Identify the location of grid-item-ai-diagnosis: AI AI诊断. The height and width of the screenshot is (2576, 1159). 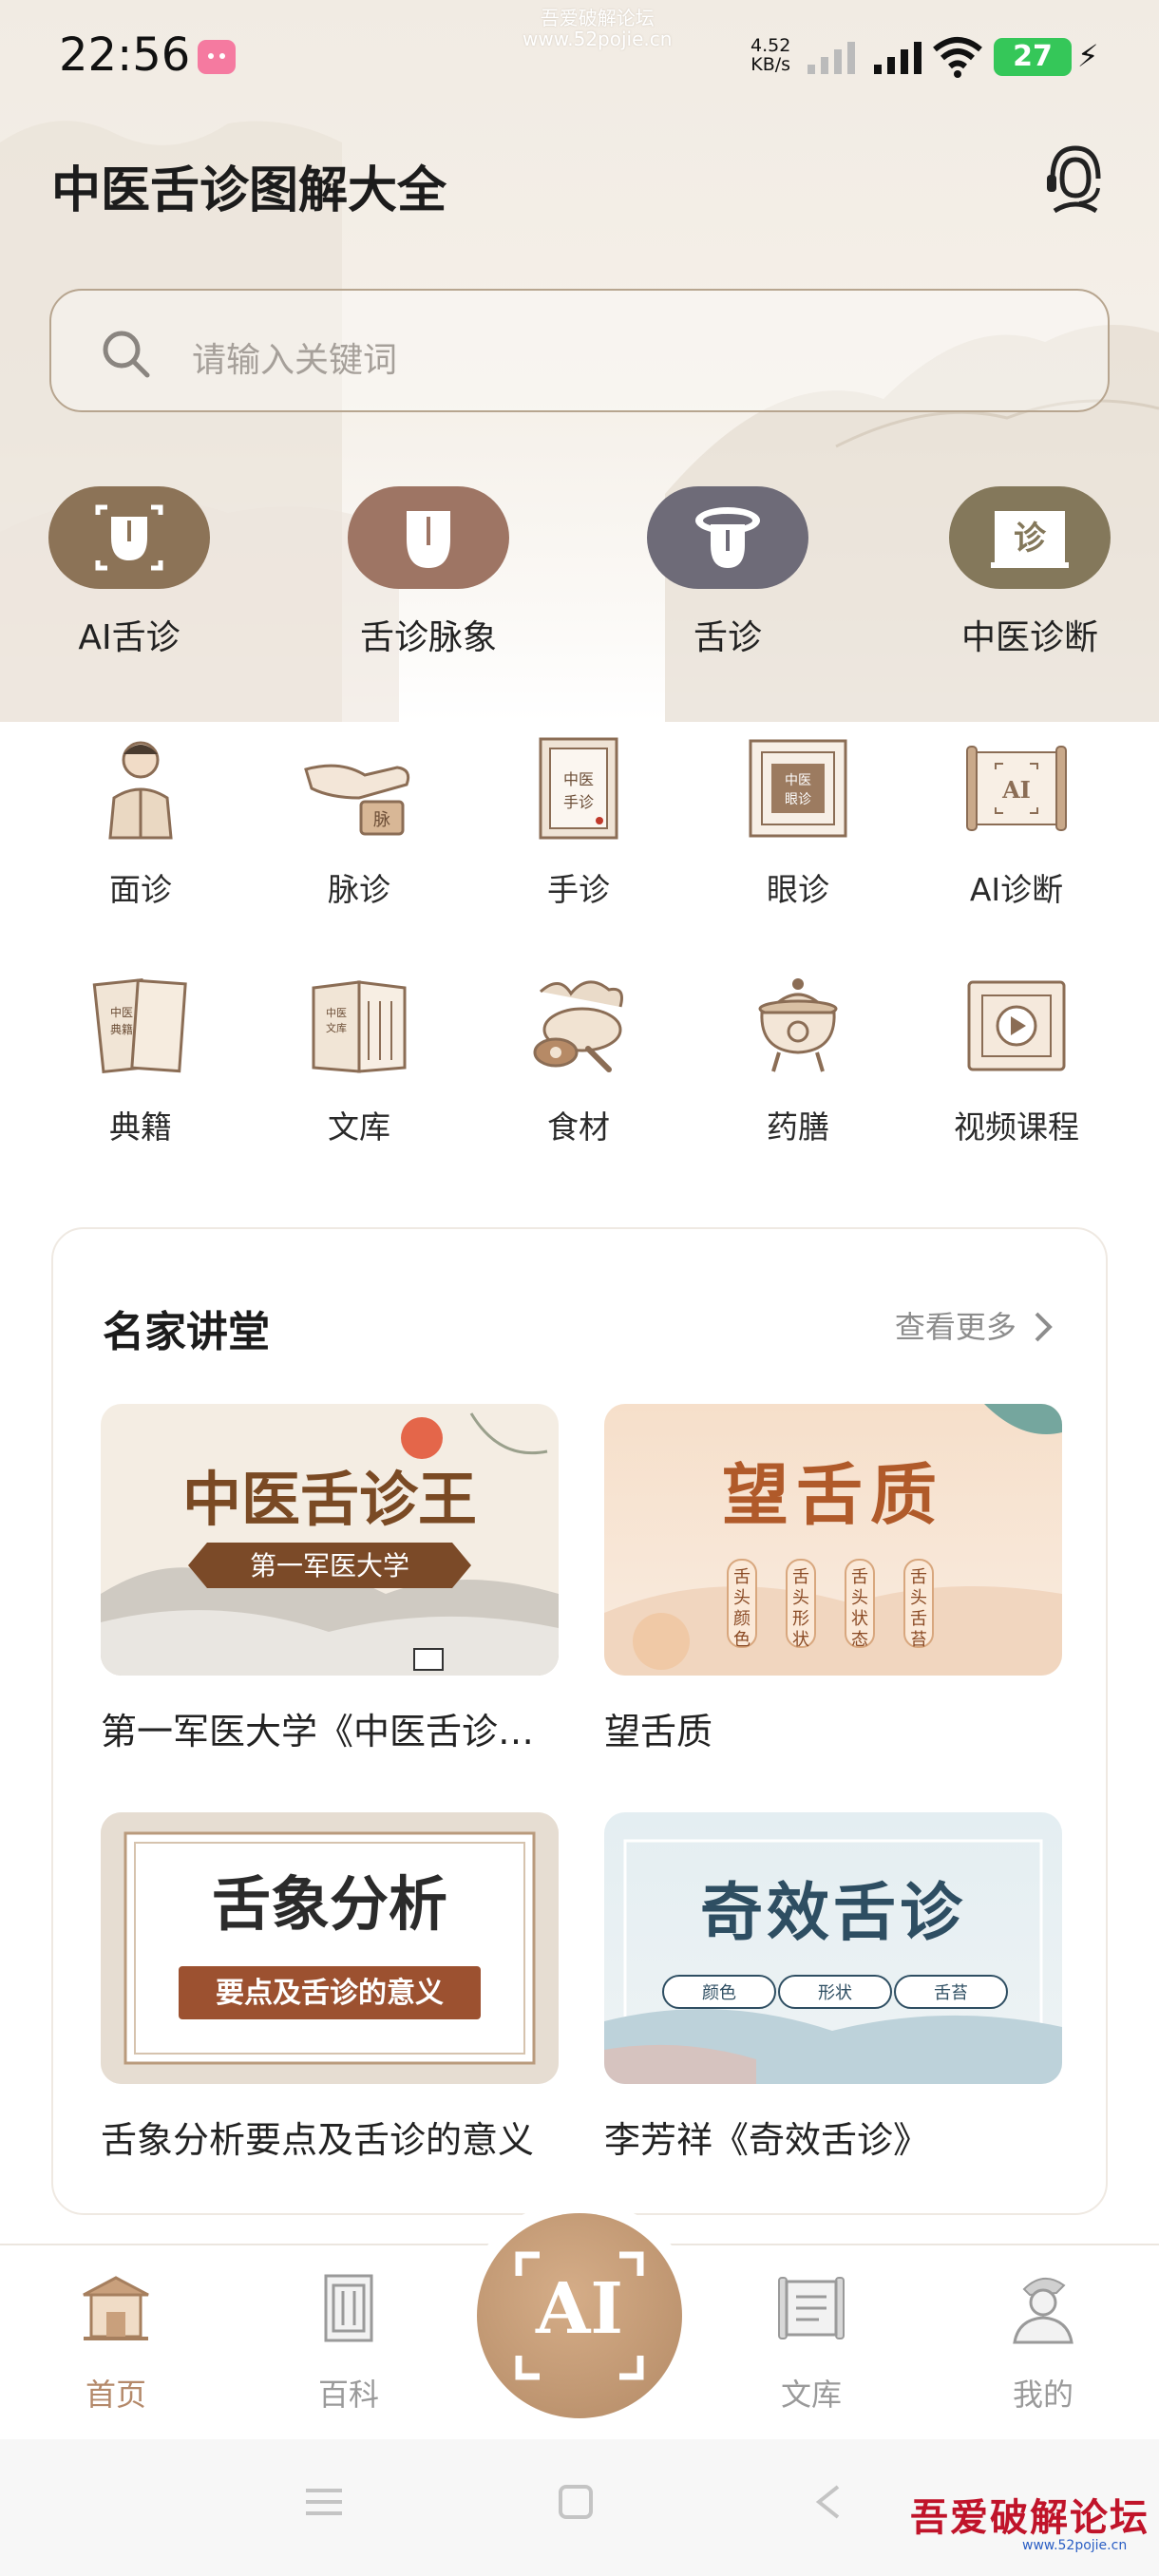
(1017, 820).